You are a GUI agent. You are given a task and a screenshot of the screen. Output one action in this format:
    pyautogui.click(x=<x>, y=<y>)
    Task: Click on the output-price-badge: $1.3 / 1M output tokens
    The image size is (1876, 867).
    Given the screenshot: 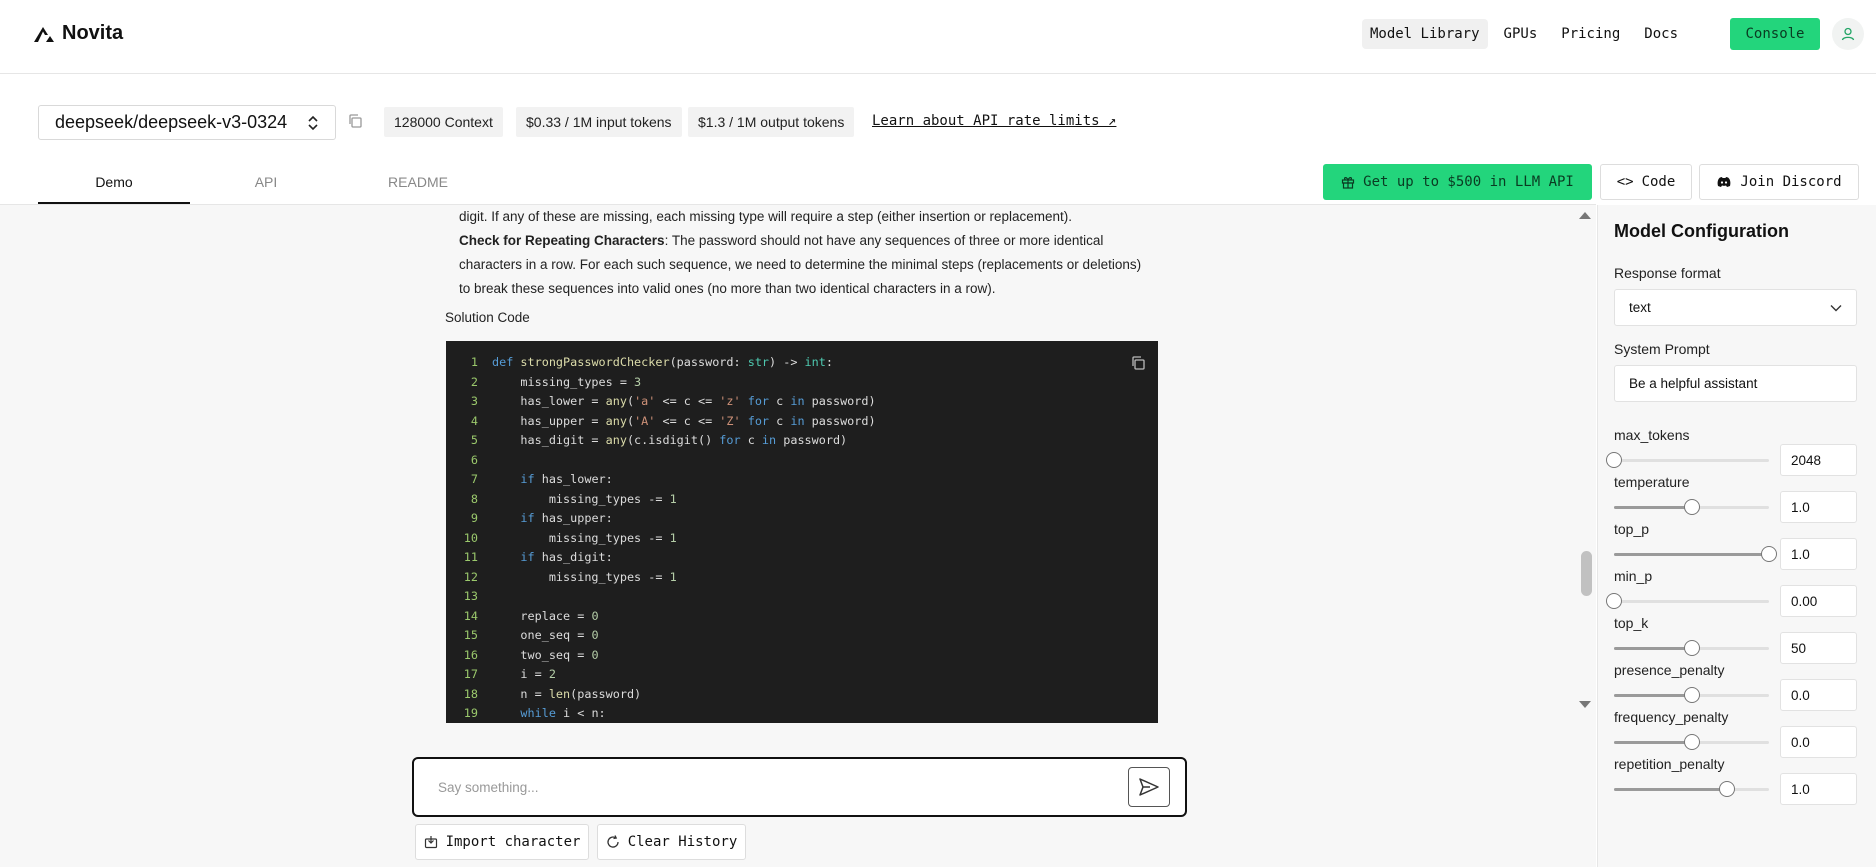 What is the action you would take?
    pyautogui.click(x=771, y=122)
    